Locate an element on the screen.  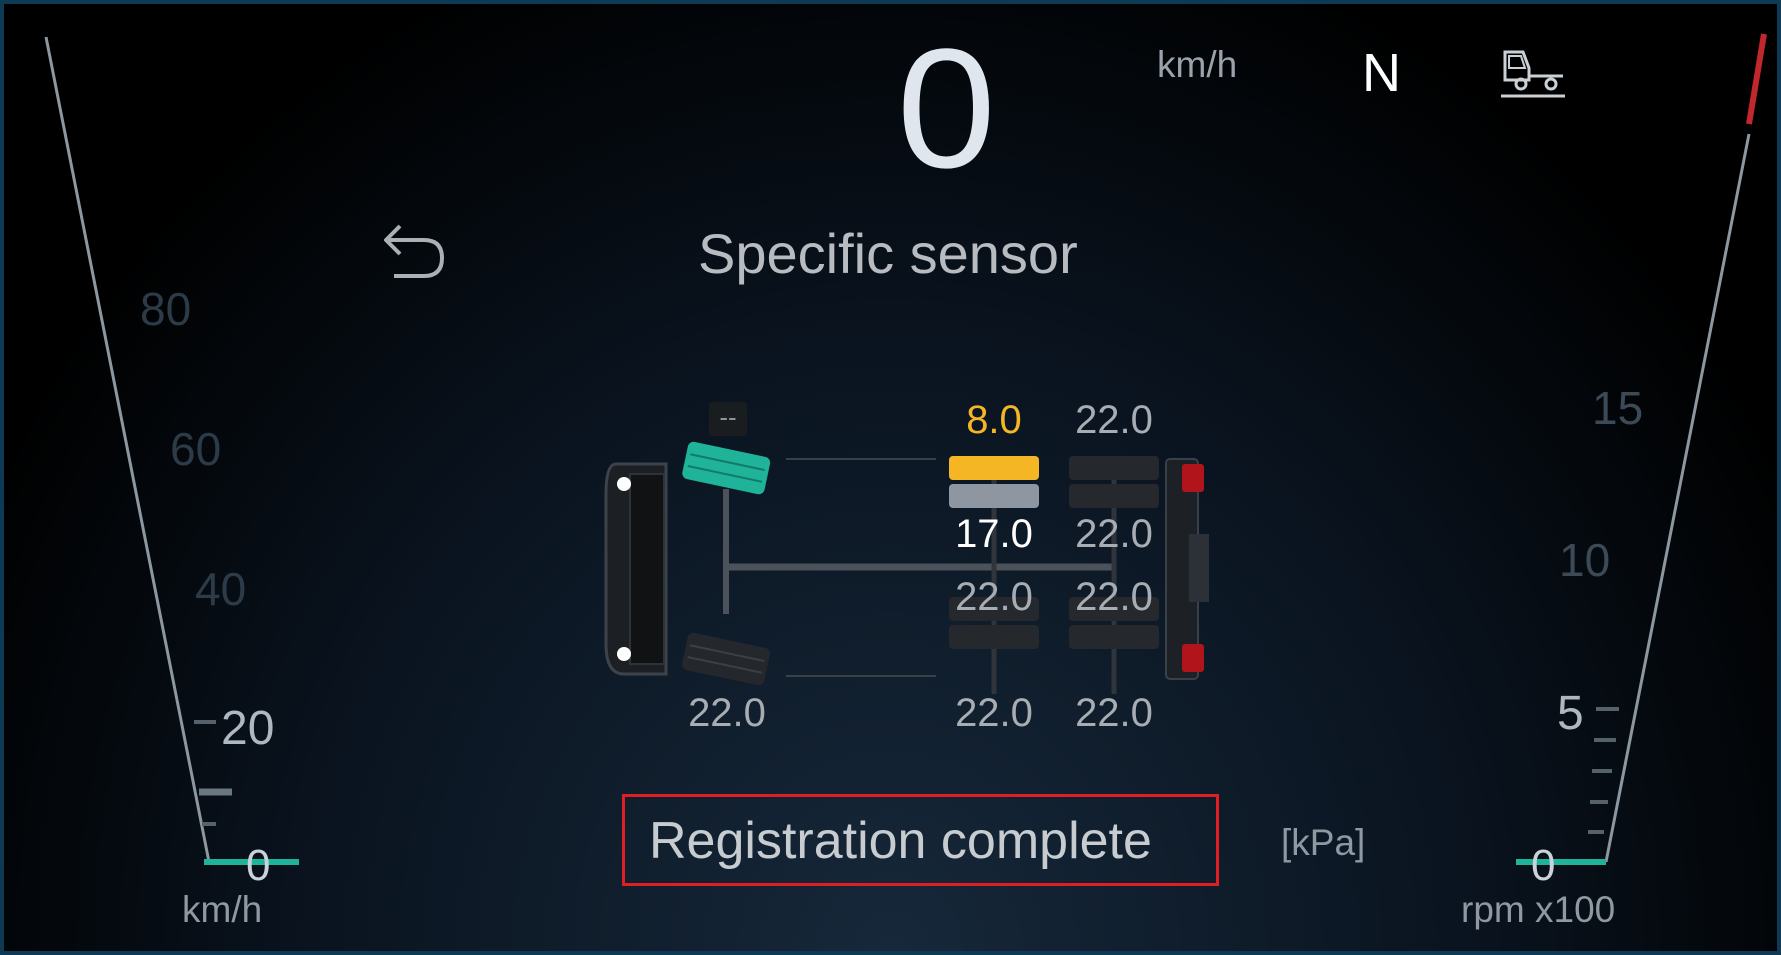
tire-axle2-inner-left is located at coordinates (994, 496).